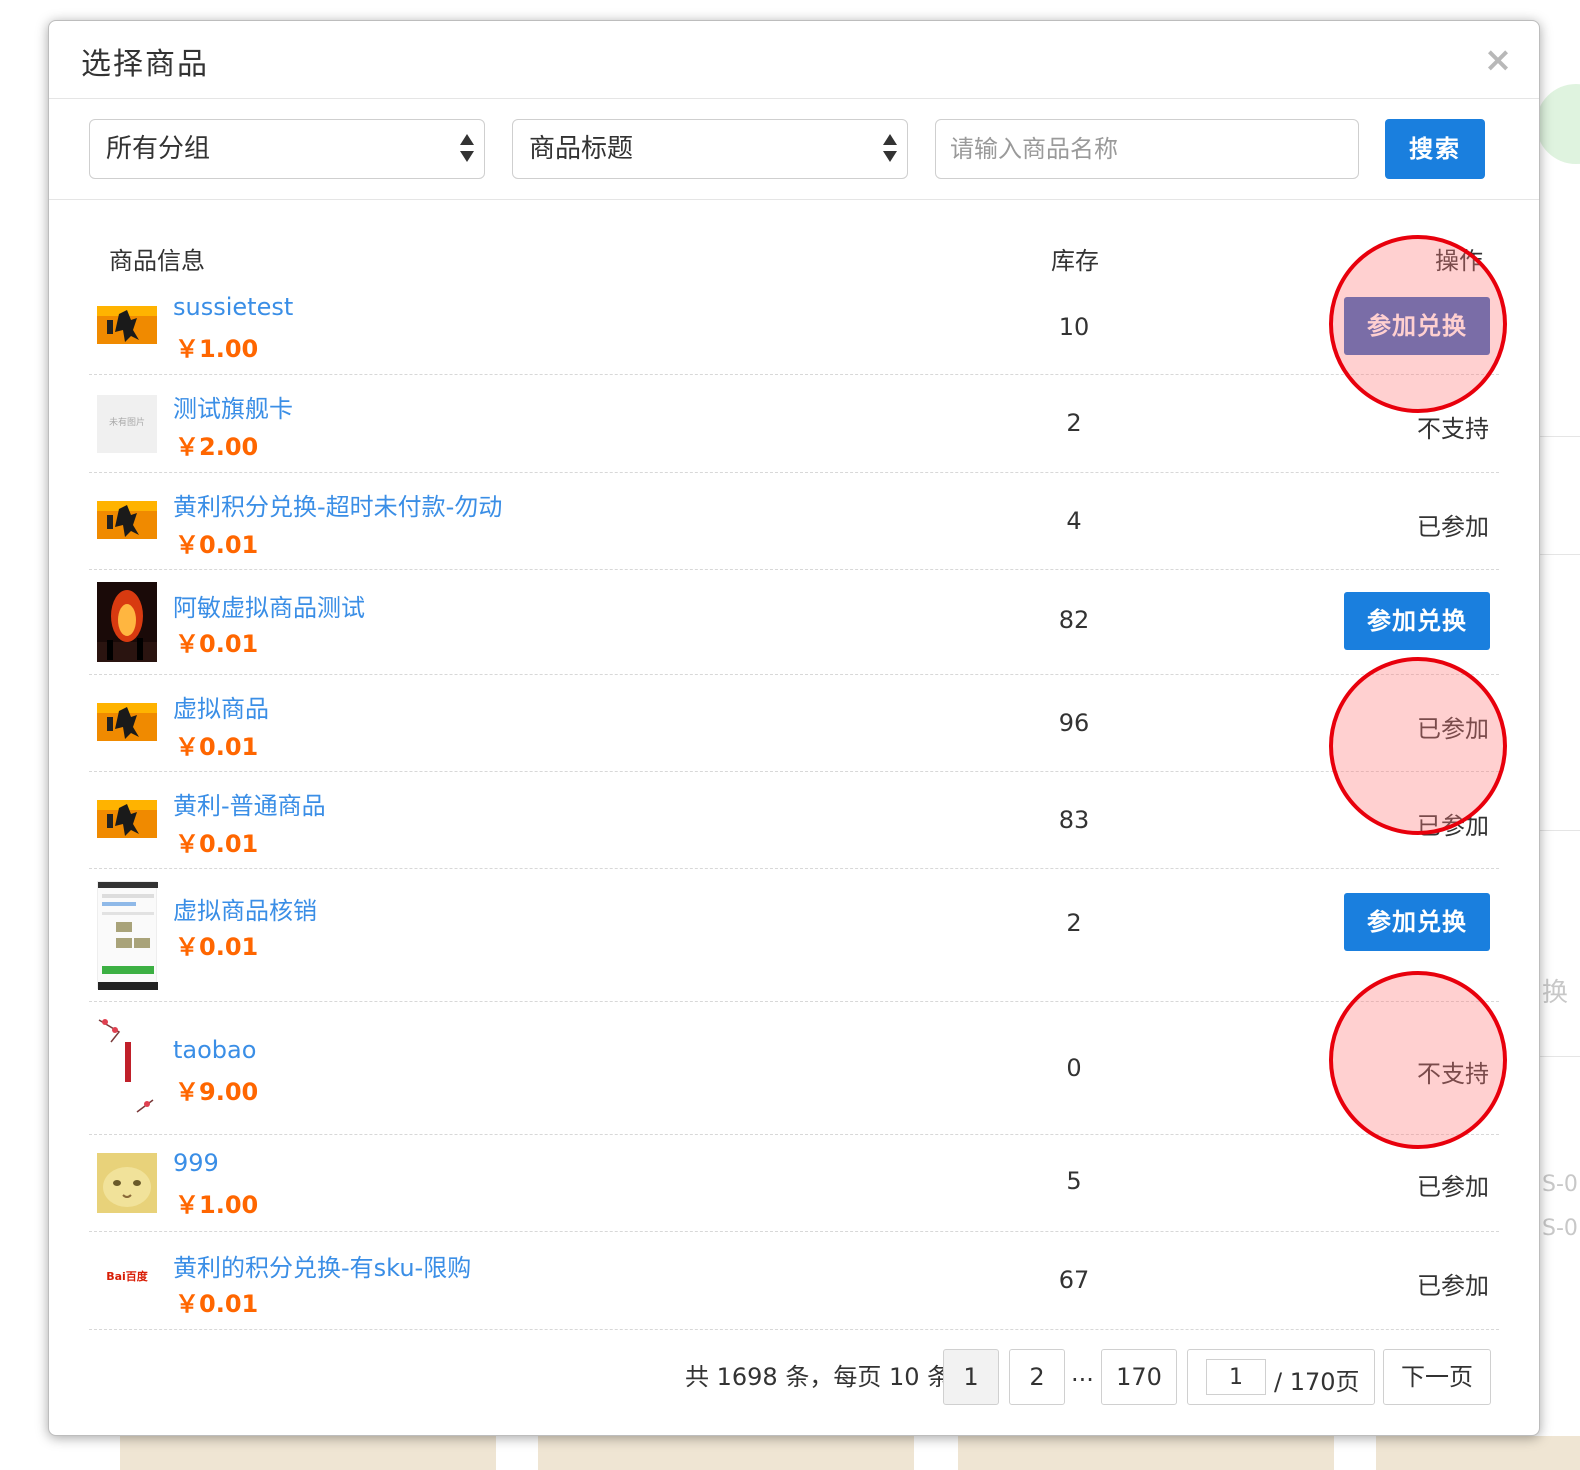  Describe the element at coordinates (269, 605) in the screenshot. I see `product-title-link: 阿敏虚拟商品测试` at that location.